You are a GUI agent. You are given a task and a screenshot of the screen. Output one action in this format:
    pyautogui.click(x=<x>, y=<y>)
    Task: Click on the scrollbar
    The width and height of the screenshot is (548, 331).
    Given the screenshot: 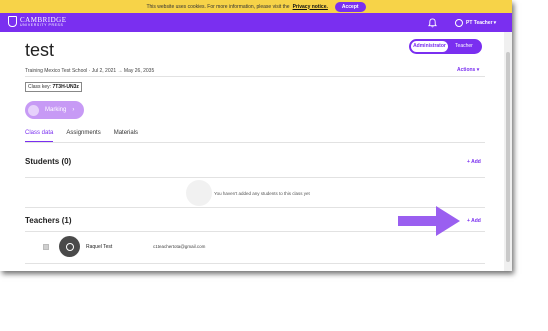 What is the action you would take?
    pyautogui.click(x=508, y=151)
    